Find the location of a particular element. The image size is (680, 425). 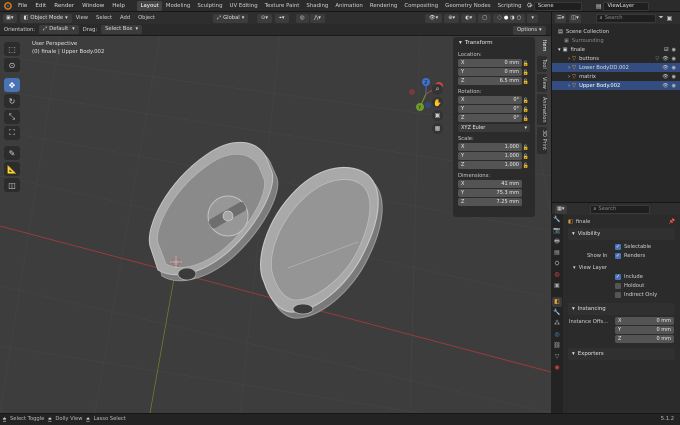

location-z-field: Z 6.5 mm is located at coordinates (490, 81).